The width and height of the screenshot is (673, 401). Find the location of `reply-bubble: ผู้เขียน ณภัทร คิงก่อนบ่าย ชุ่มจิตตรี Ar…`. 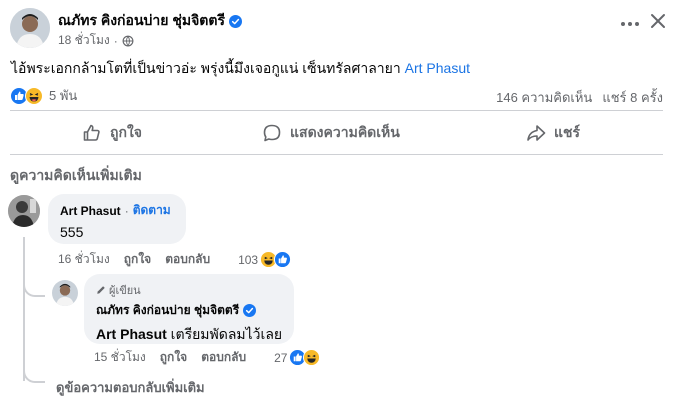

reply-bubble: ผู้เขียน ณภัทร คิงก่อนบ่าย ชุ่มจิตตรี Ar… is located at coordinates (189, 309).